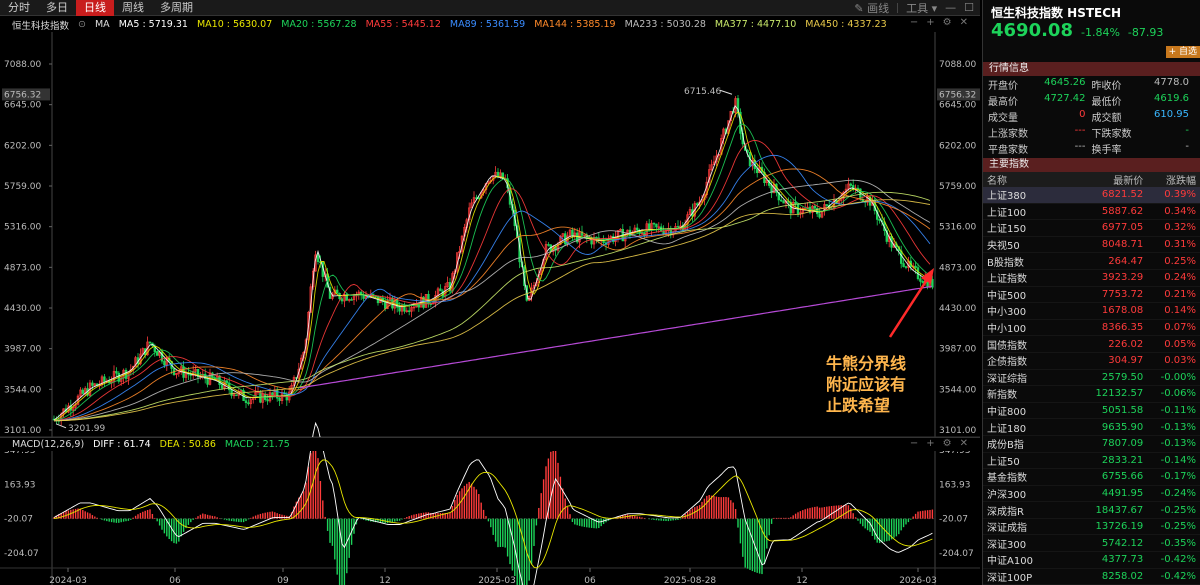  I want to click on info-cell: 最低价 4619.6, so click(1144, 100).